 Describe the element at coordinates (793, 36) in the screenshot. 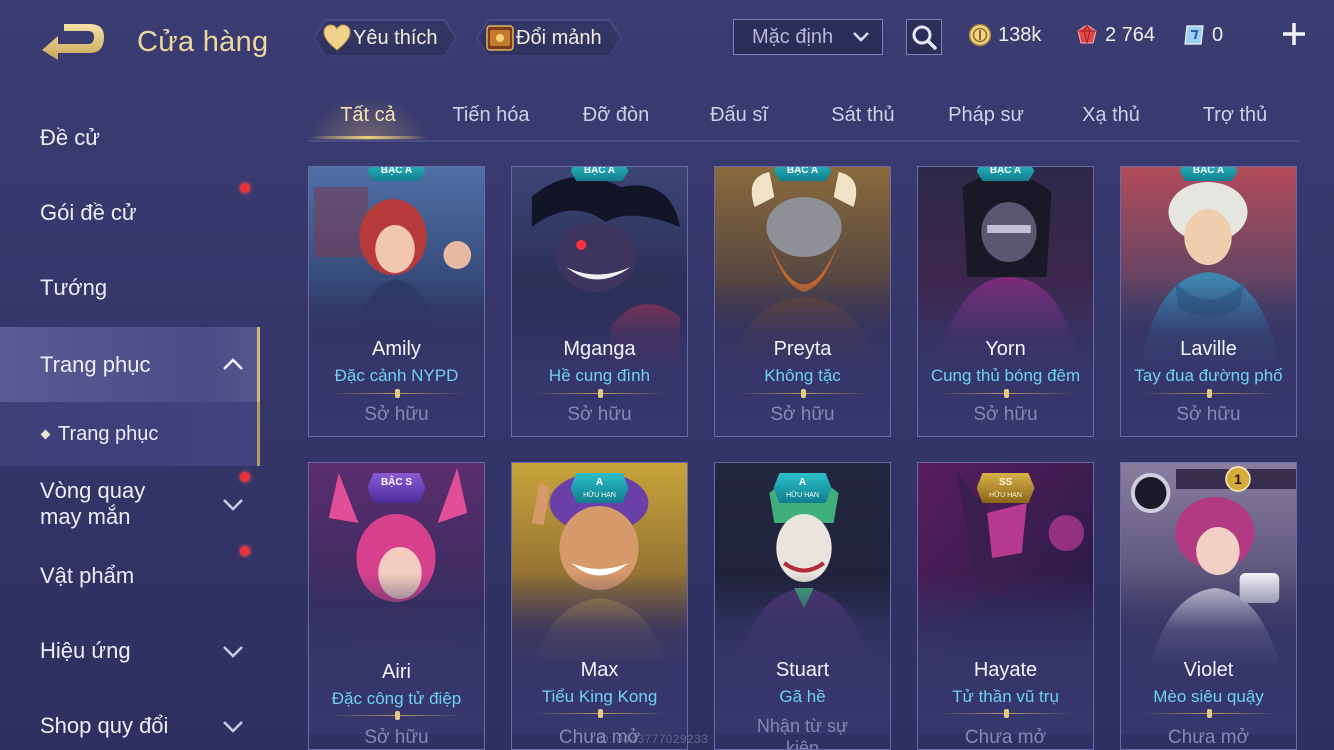

I see `sort-value: Mặc định` at that location.